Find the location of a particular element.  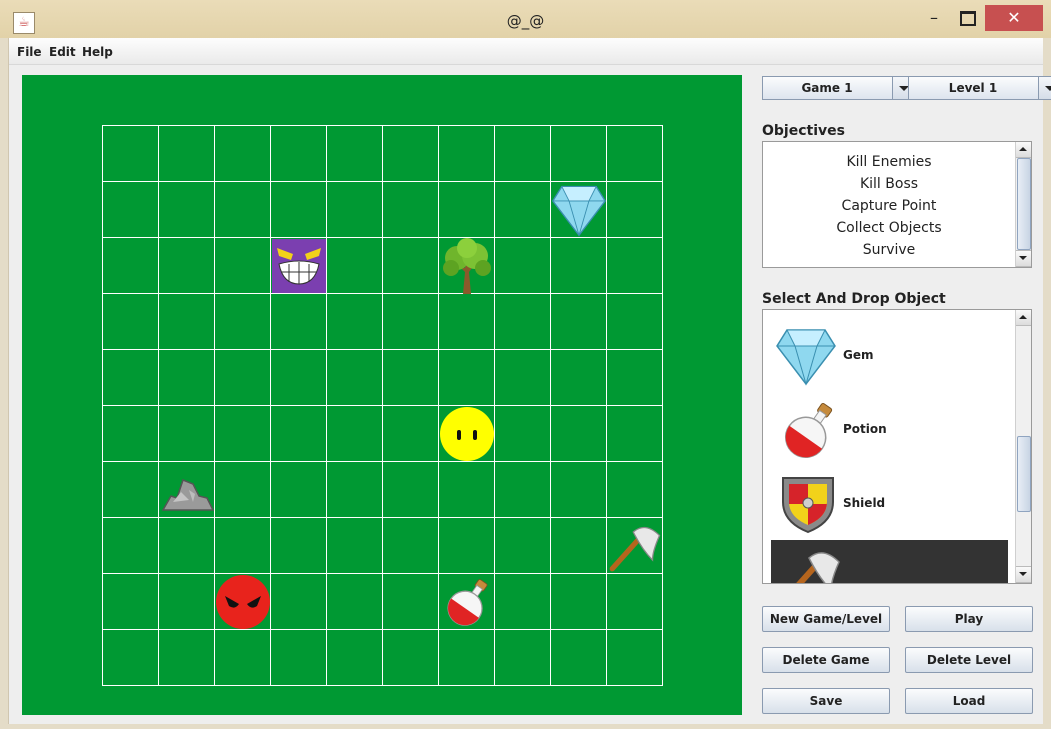

palette-heading: Select And Drop Object is located at coordinates (854, 299).